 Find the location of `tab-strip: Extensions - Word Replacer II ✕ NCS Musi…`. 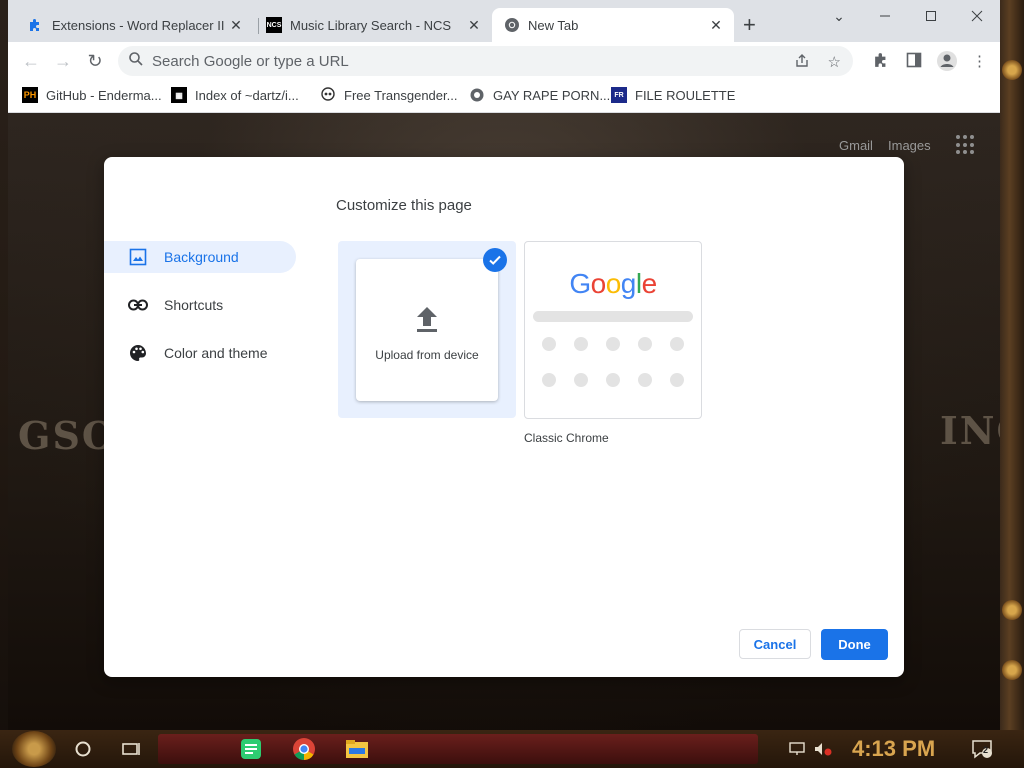

tab-strip: Extensions - Word Replacer II ✕ NCS Musi… is located at coordinates (504, 21).